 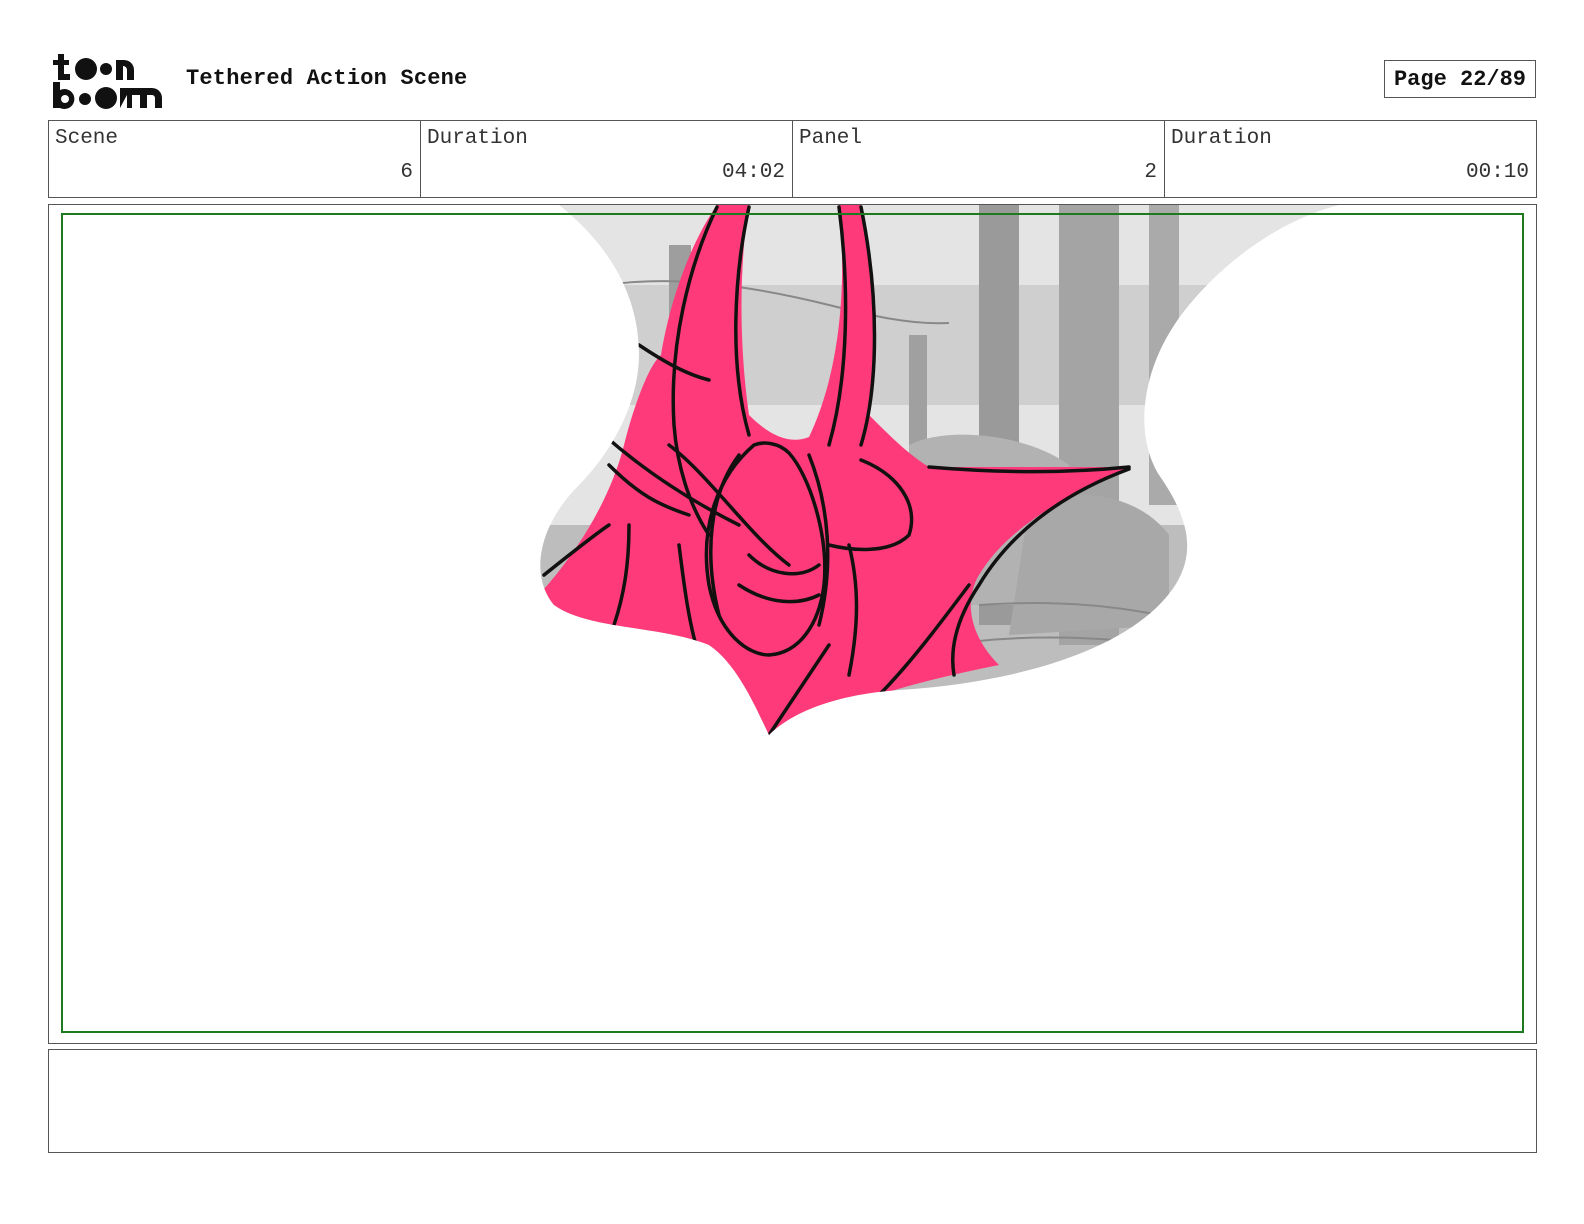 I want to click on toon-boom-logo: toon, so click(x=107, y=81).